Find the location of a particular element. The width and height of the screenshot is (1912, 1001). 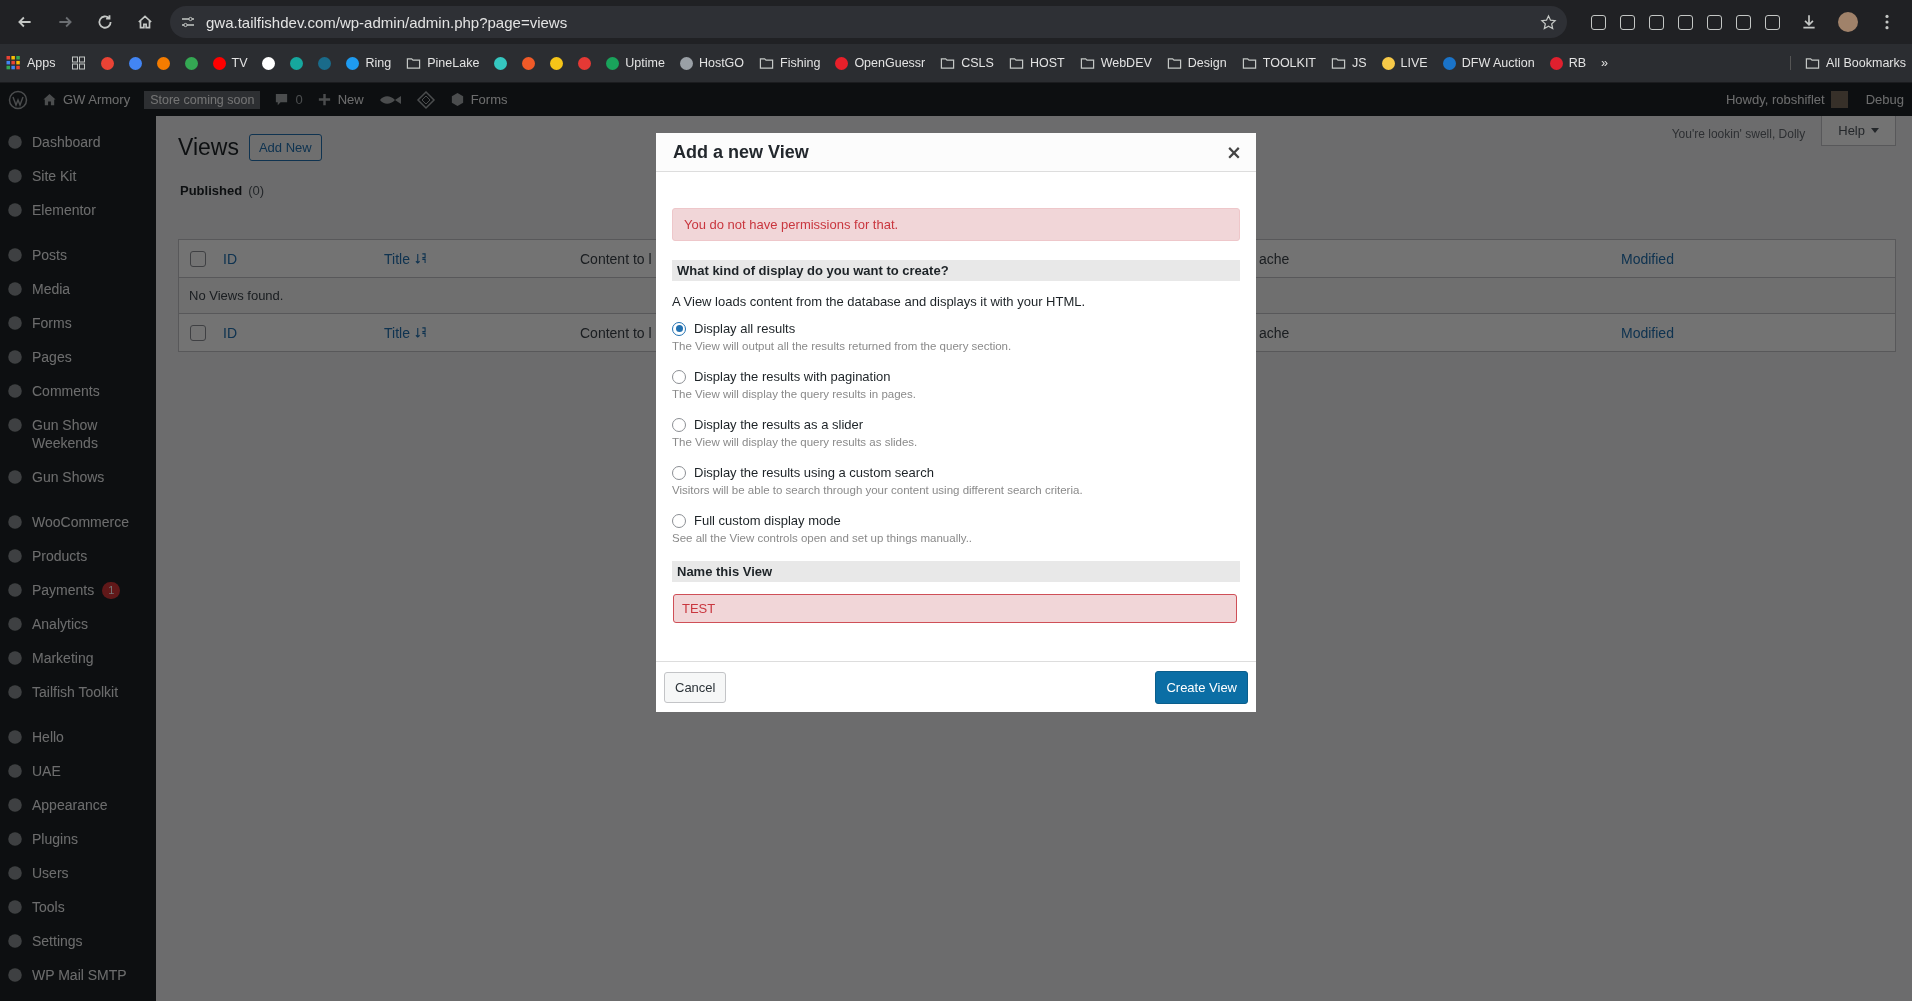

bookmark: CSLS is located at coordinates (967, 63).